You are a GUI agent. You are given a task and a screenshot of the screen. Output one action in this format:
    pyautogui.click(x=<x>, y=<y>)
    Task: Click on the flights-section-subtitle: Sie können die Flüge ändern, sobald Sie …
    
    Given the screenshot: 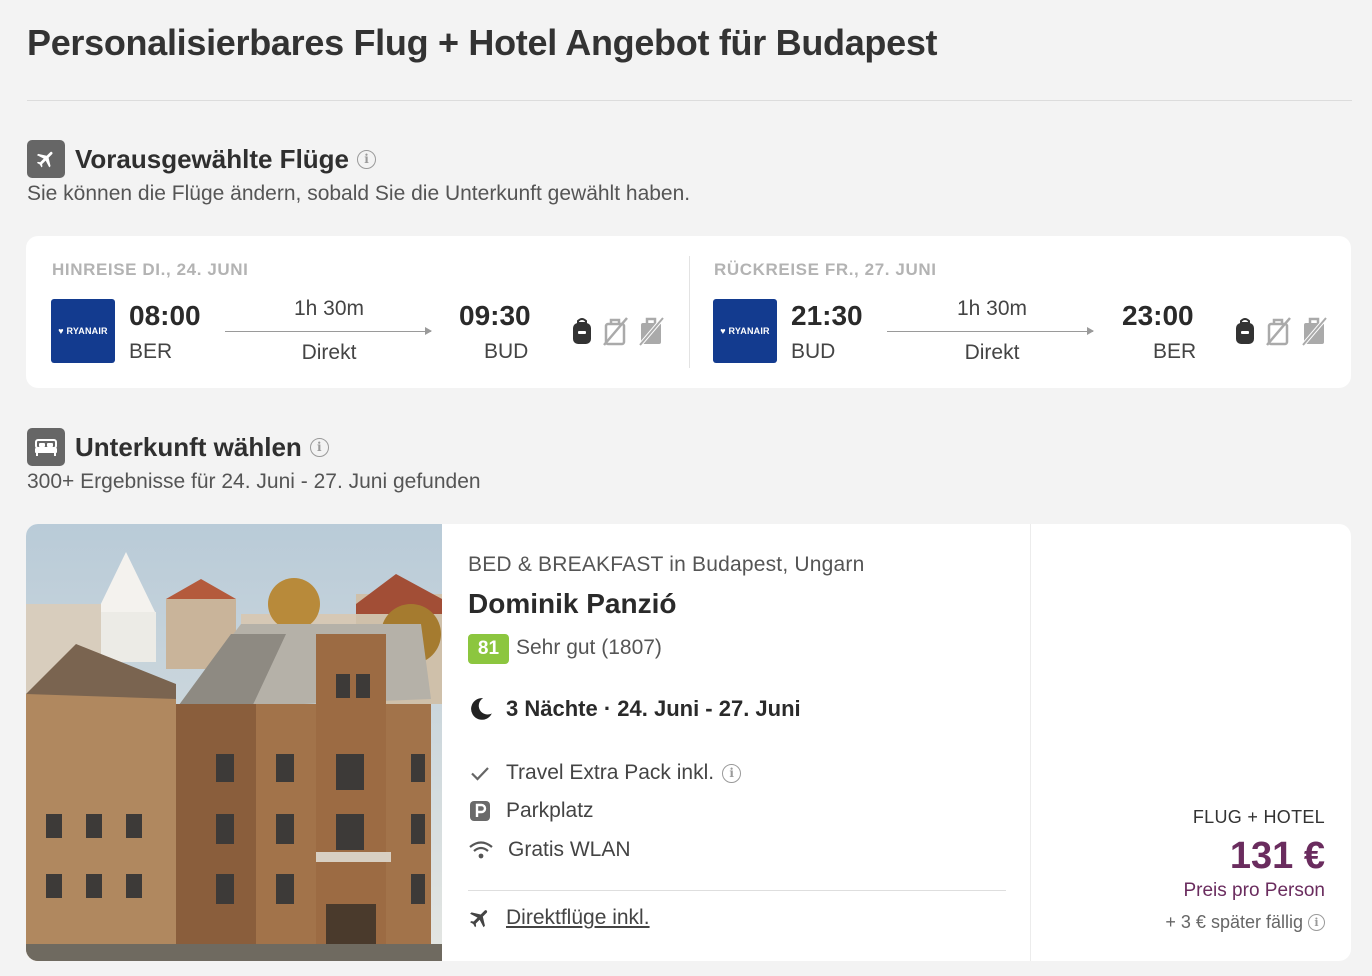 What is the action you would take?
    pyautogui.click(x=359, y=193)
    